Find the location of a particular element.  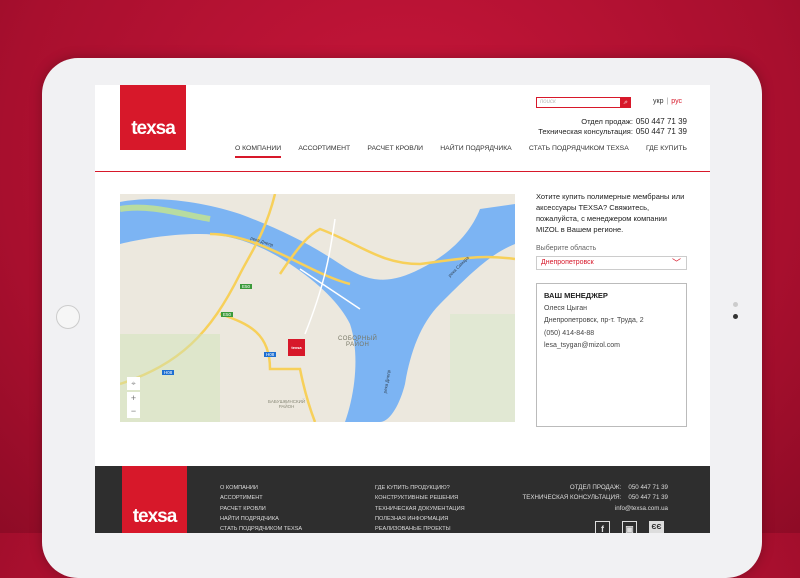

manager-name: Олеся Цыган is located at coordinates (565, 308).